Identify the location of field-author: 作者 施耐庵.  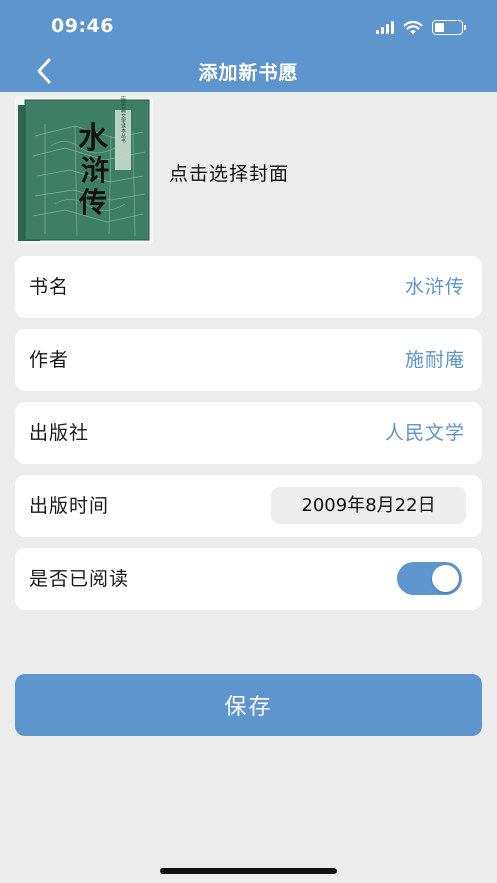
(248, 360).